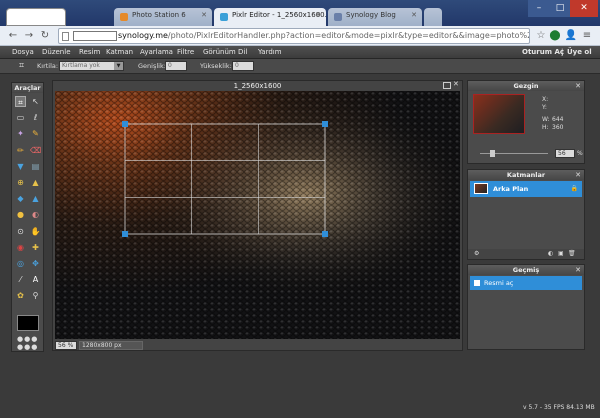 This screenshot has width=600, height=418. Describe the element at coordinates (35, 214) in the screenshot. I see `dodge-icon: ◐` at that location.